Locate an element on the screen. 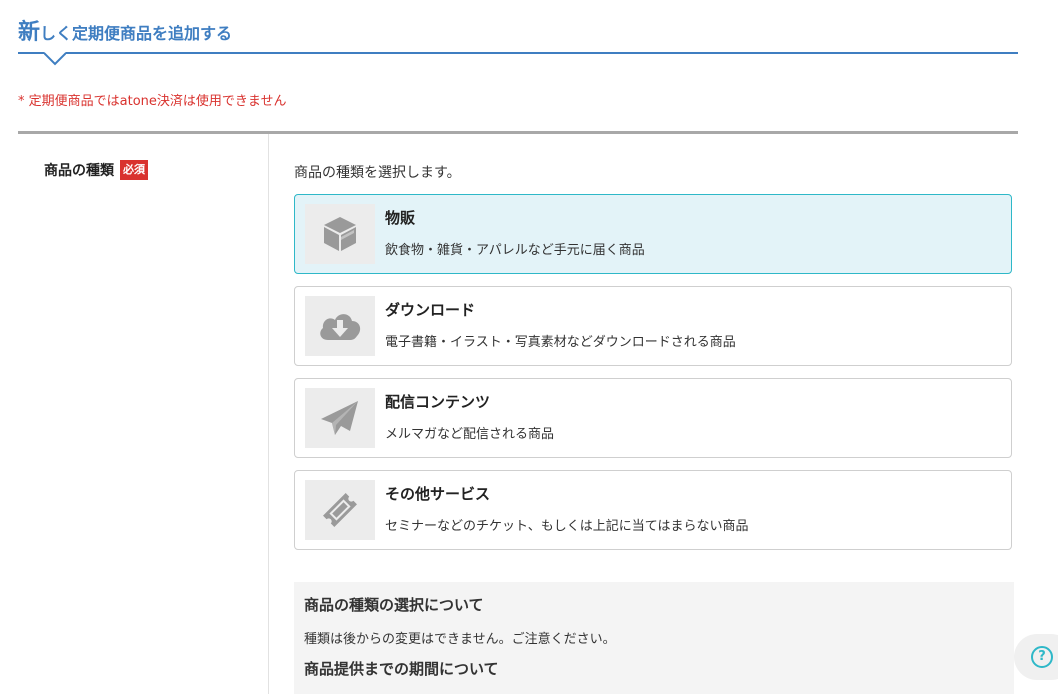  option-title: 物販 is located at coordinates (400, 218).